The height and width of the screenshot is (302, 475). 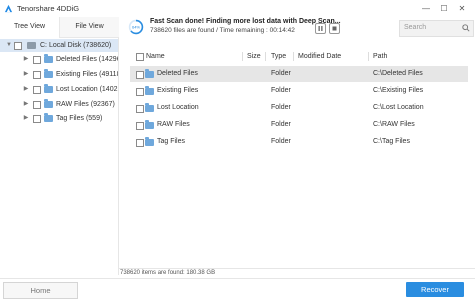 What do you see at coordinates (435, 289) in the screenshot?
I see `recover-button: Recover` at bounding box center [435, 289].